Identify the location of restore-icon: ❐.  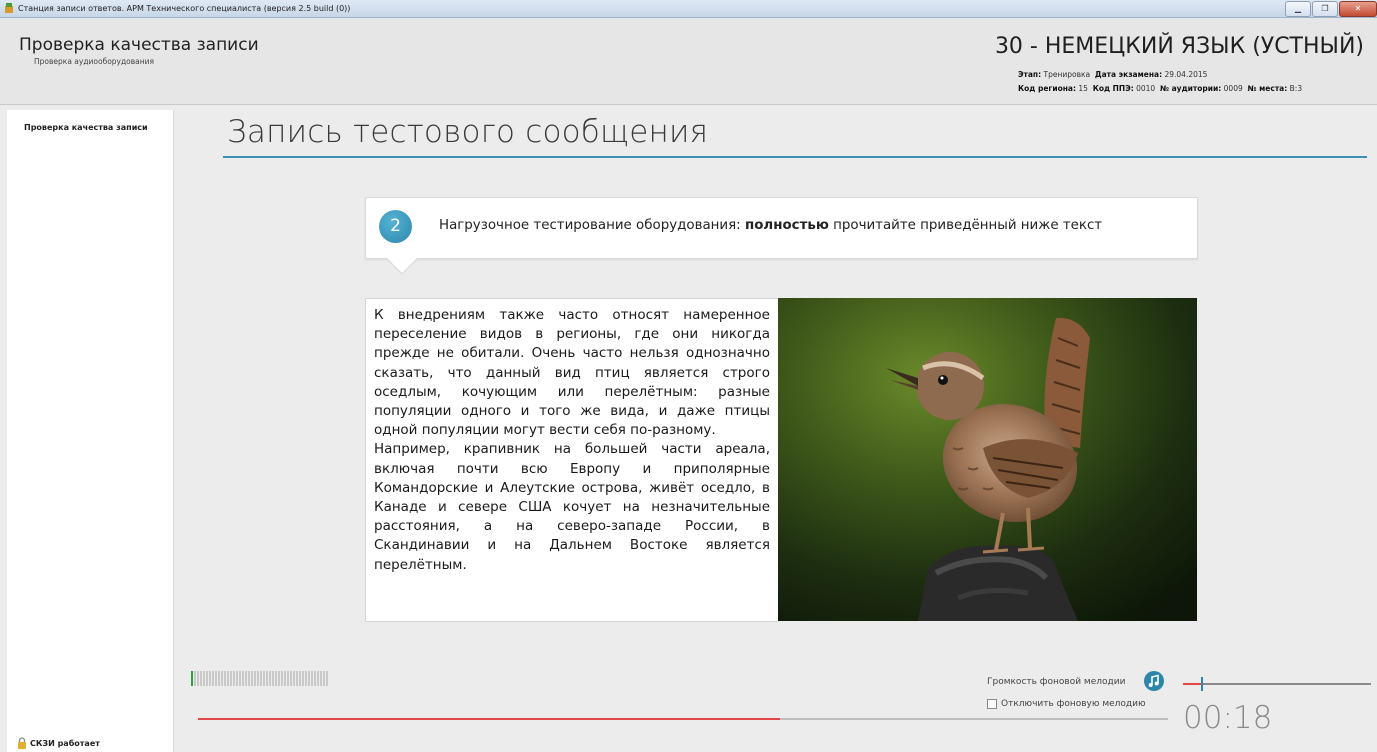
(1325, 8).